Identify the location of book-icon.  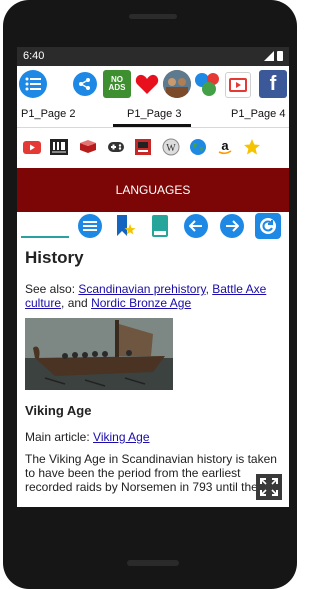
(88, 147).